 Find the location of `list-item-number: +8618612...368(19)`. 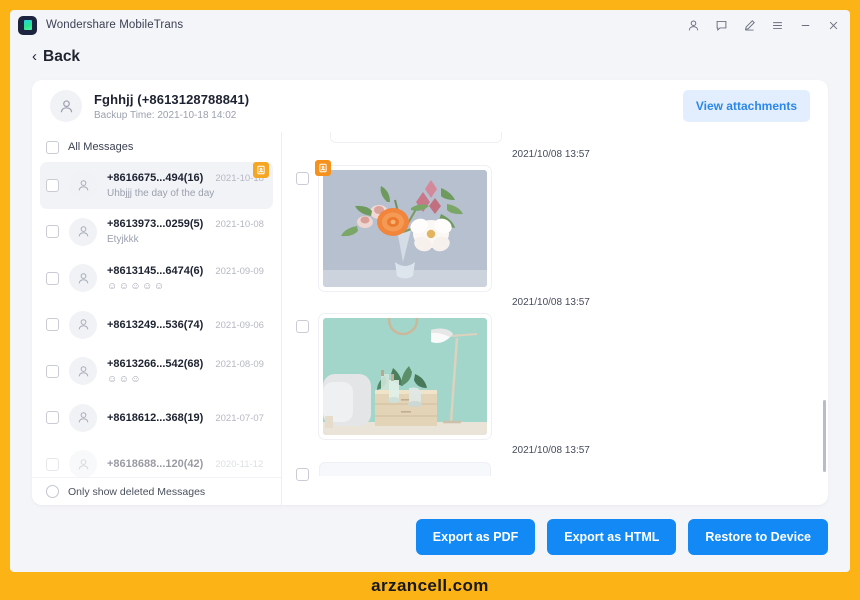

list-item-number: +8618612...368(19) is located at coordinates (155, 417).